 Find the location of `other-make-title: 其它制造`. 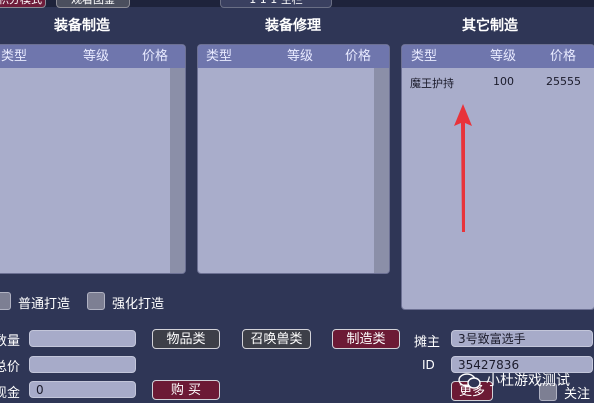

other-make-title: 其它制造 is located at coordinates (490, 26).